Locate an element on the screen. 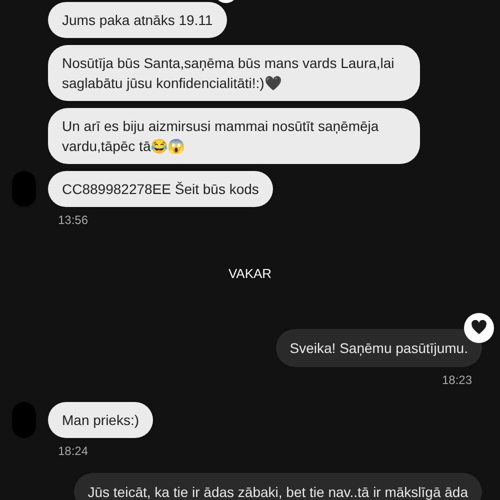  date-separator: VAKAR is located at coordinates (250, 274).